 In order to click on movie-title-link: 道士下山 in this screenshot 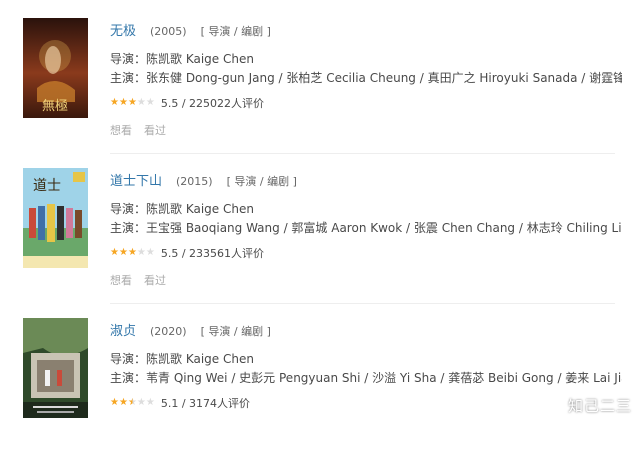, I will do `click(136, 181)`.